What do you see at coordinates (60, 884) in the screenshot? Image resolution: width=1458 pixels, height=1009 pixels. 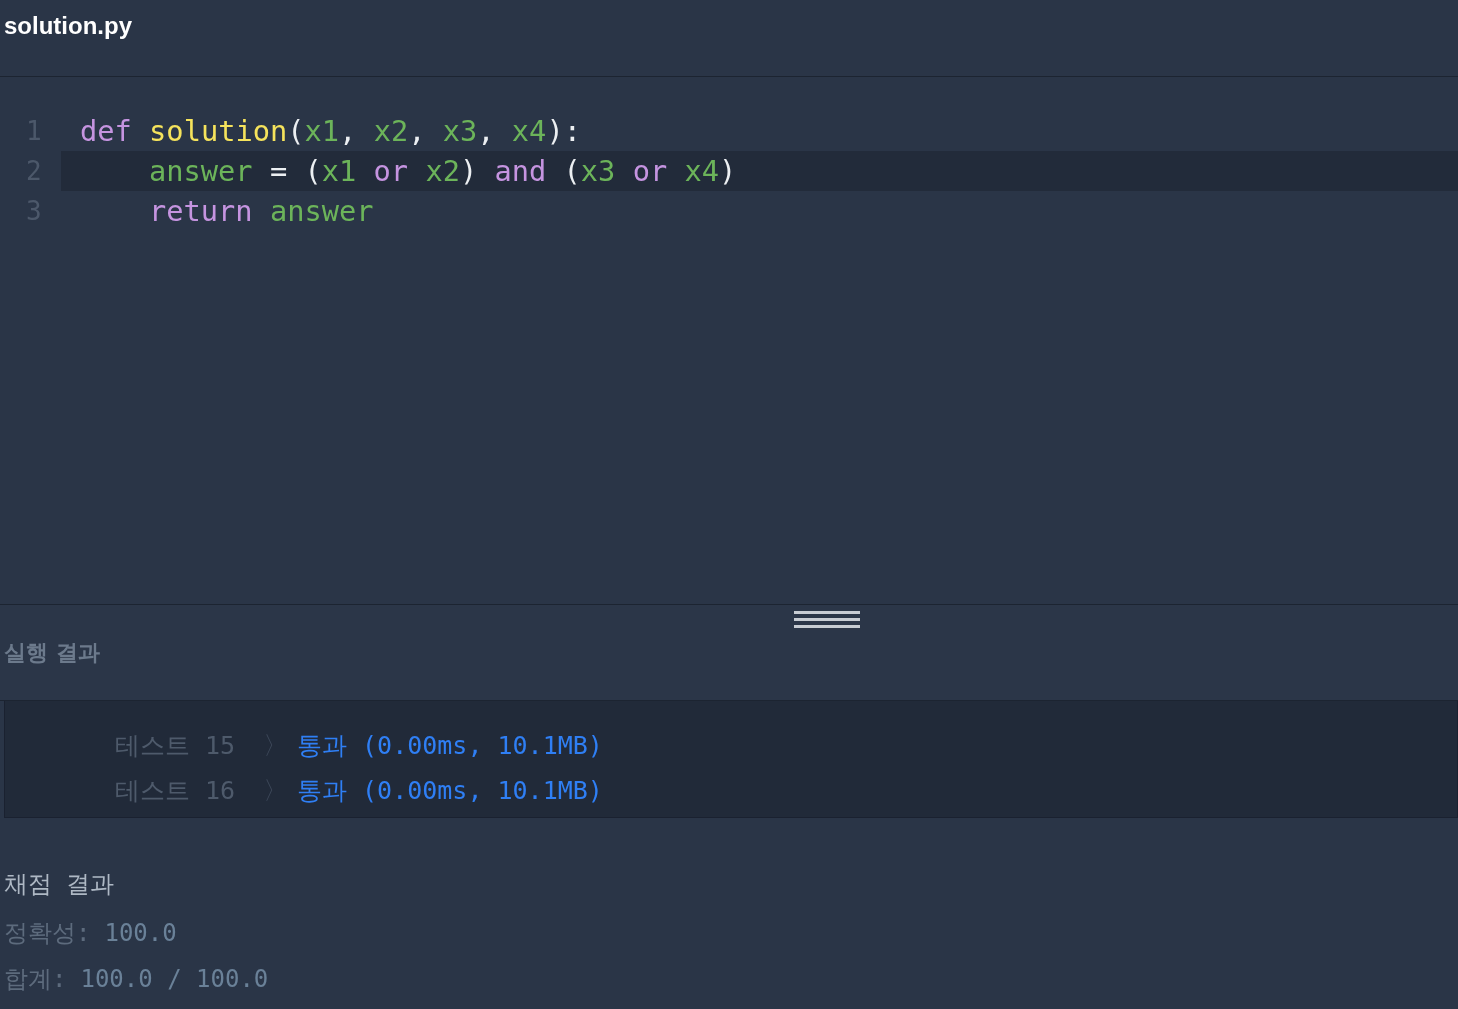 I see `grading-title: 채점 결과` at bounding box center [60, 884].